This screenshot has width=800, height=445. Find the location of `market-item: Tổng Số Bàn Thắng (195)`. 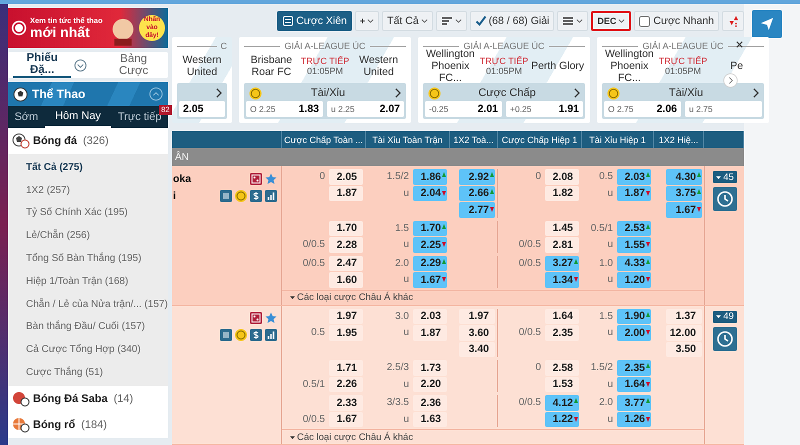

market-item: Tổng Số Bàn Thắng (195) is located at coordinates (88, 258).